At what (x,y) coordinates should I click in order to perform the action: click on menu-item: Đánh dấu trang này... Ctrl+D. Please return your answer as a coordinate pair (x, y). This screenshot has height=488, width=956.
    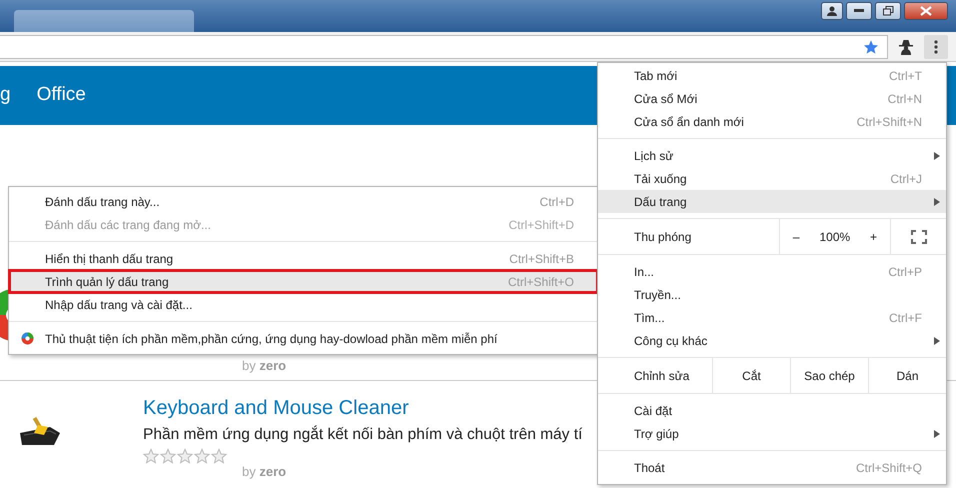
    Looking at the image, I should click on (303, 201).